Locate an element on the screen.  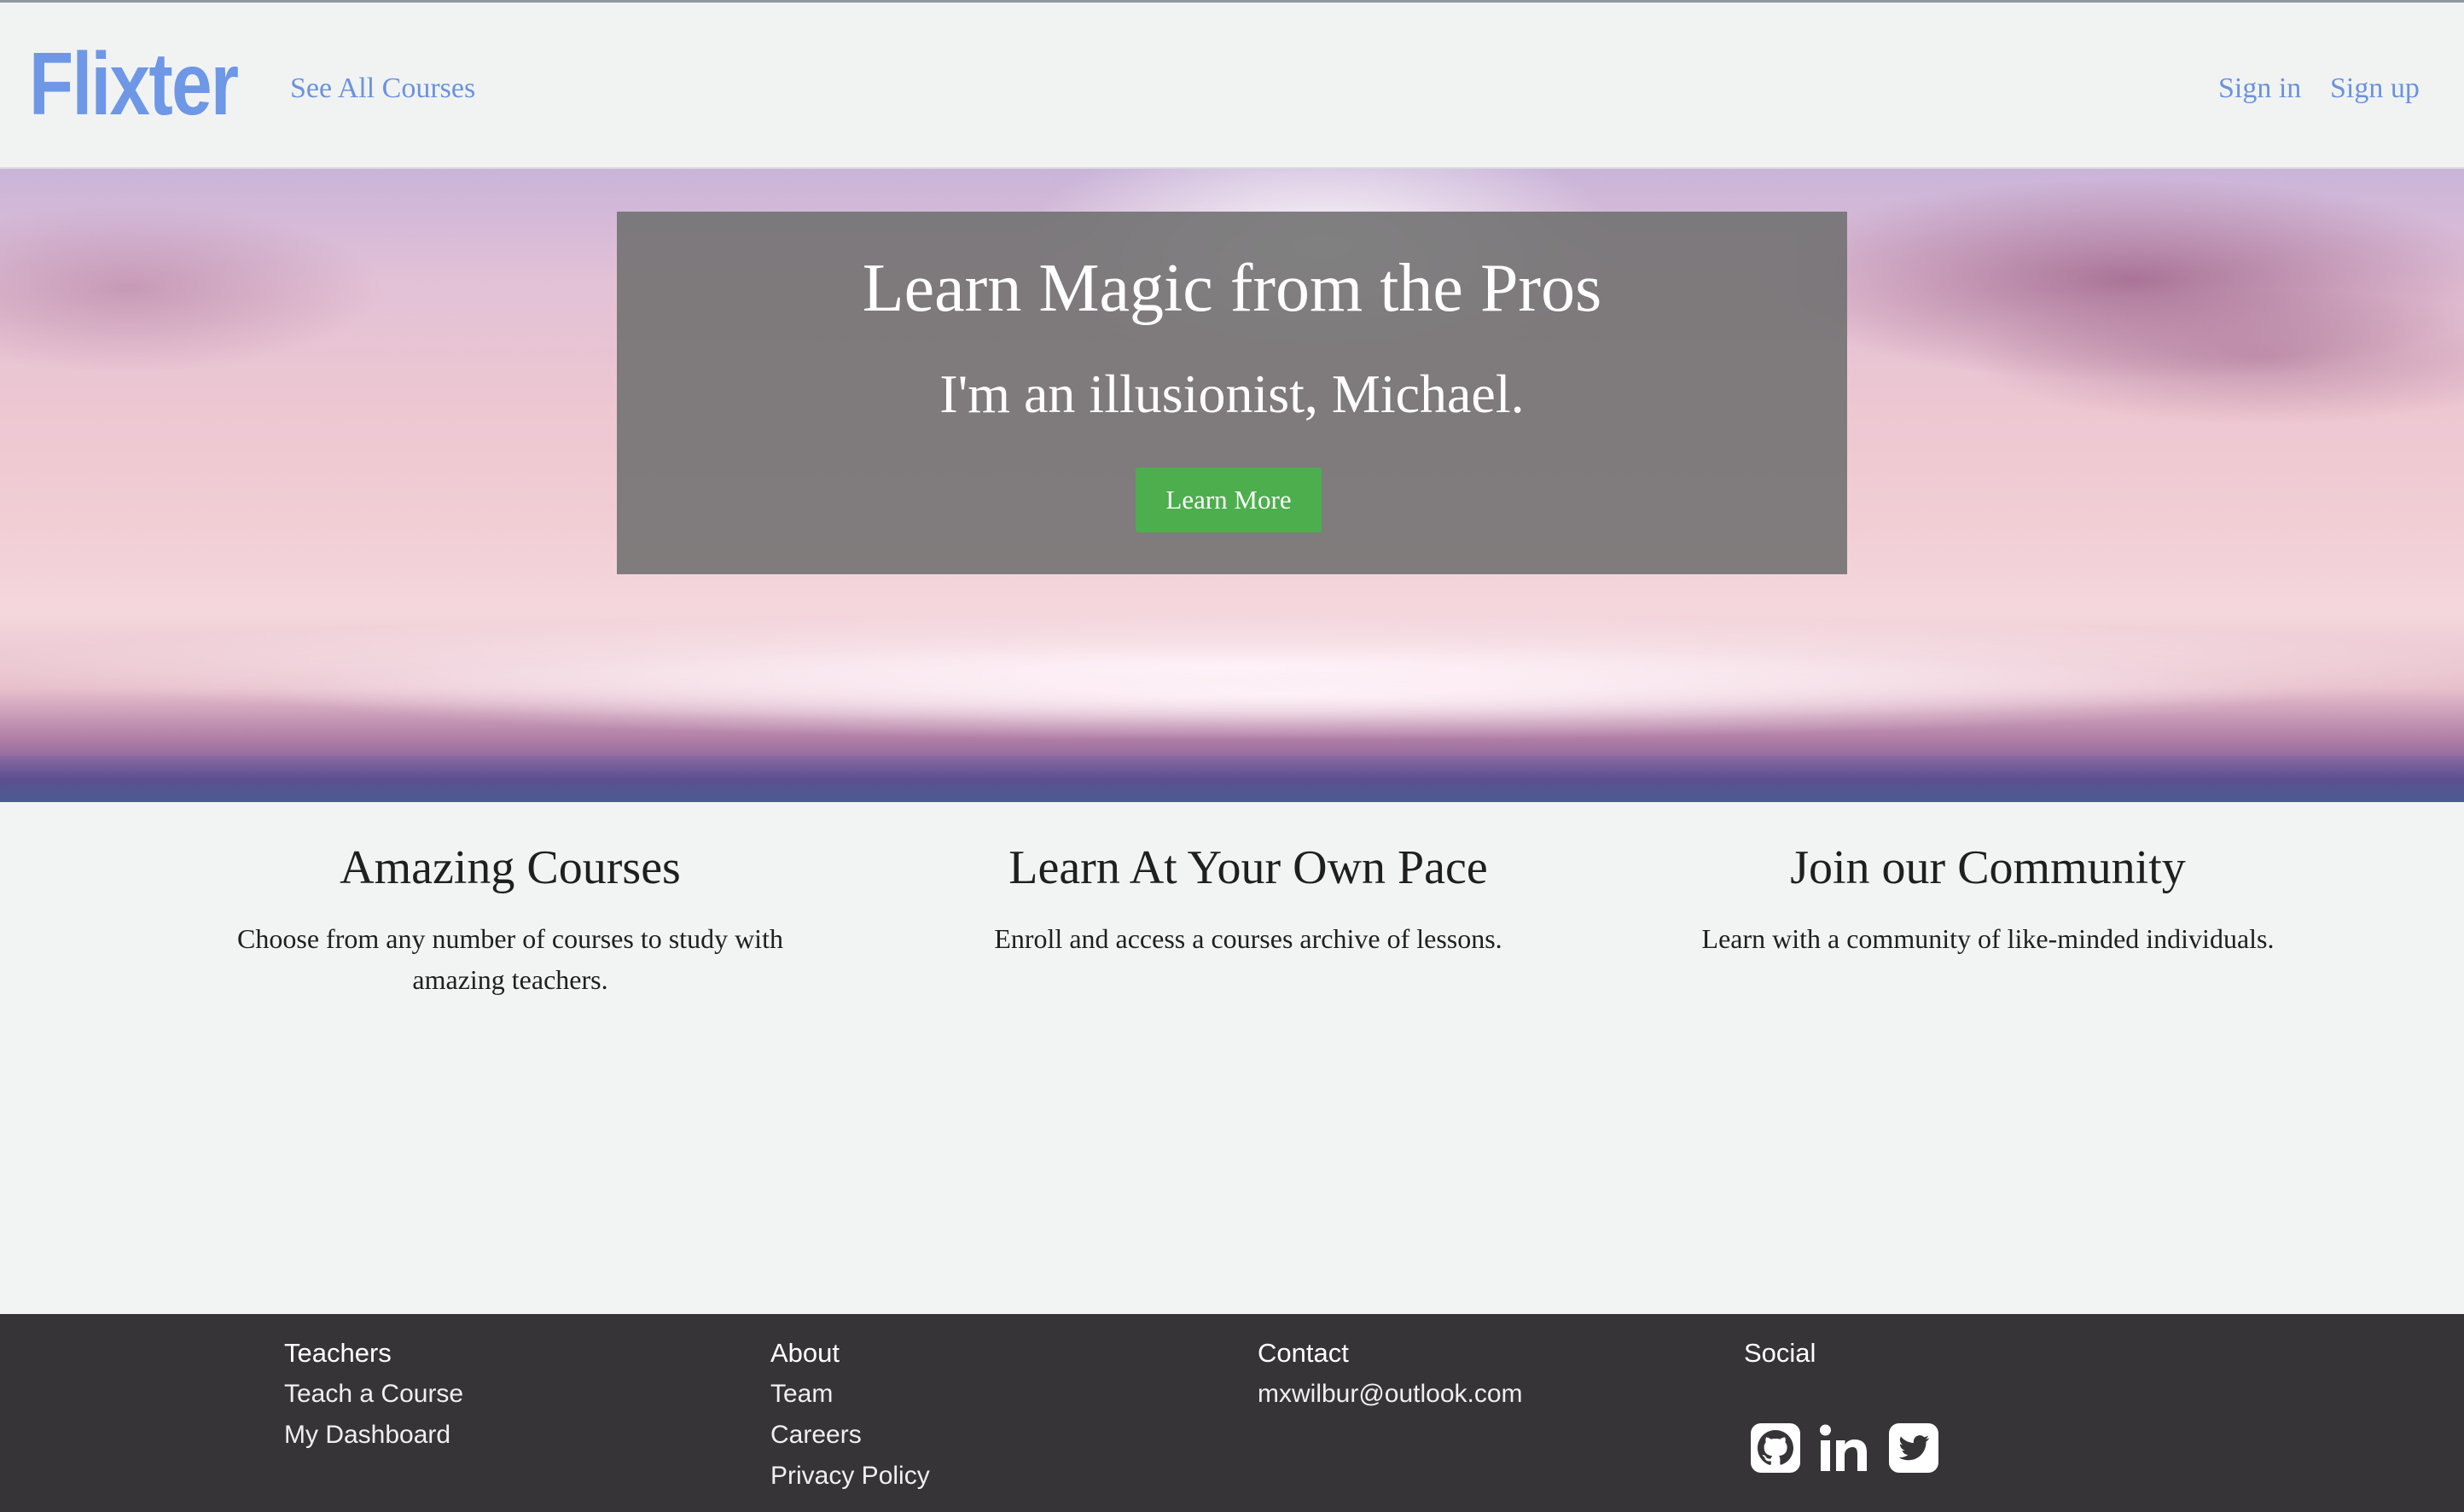
footer-heading: Social is located at coordinates (1780, 1353).